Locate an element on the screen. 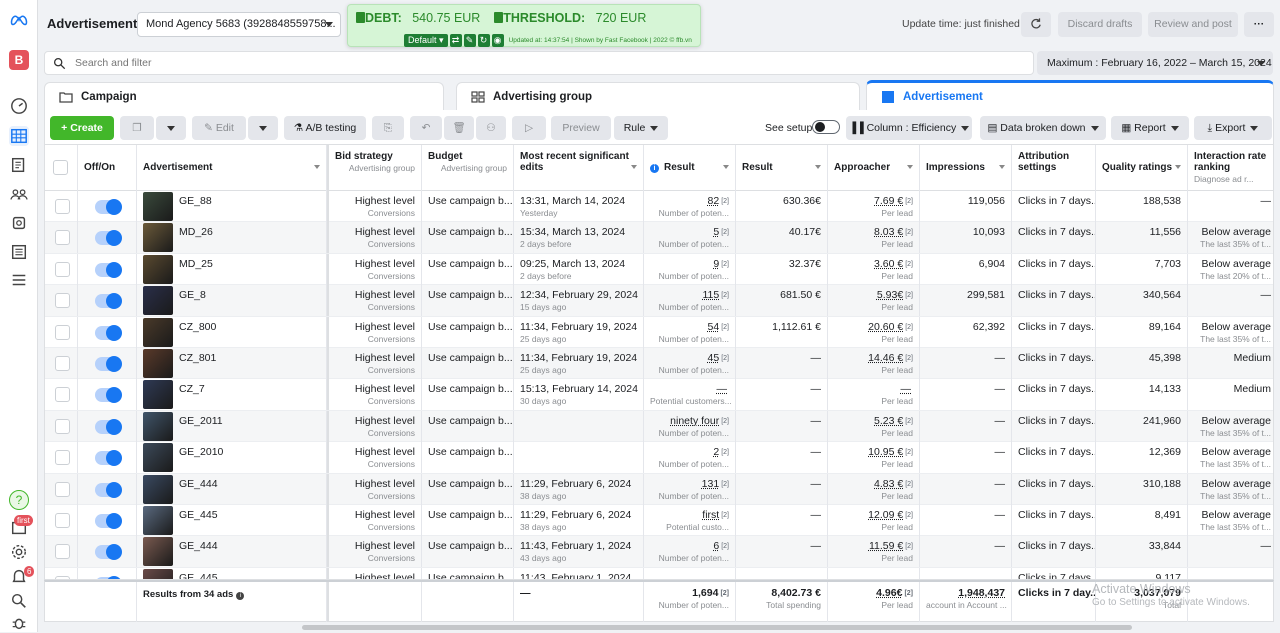 The height and width of the screenshot is (633, 1280). columns-button: ▐▐ Column : Efficiency is located at coordinates (909, 128).